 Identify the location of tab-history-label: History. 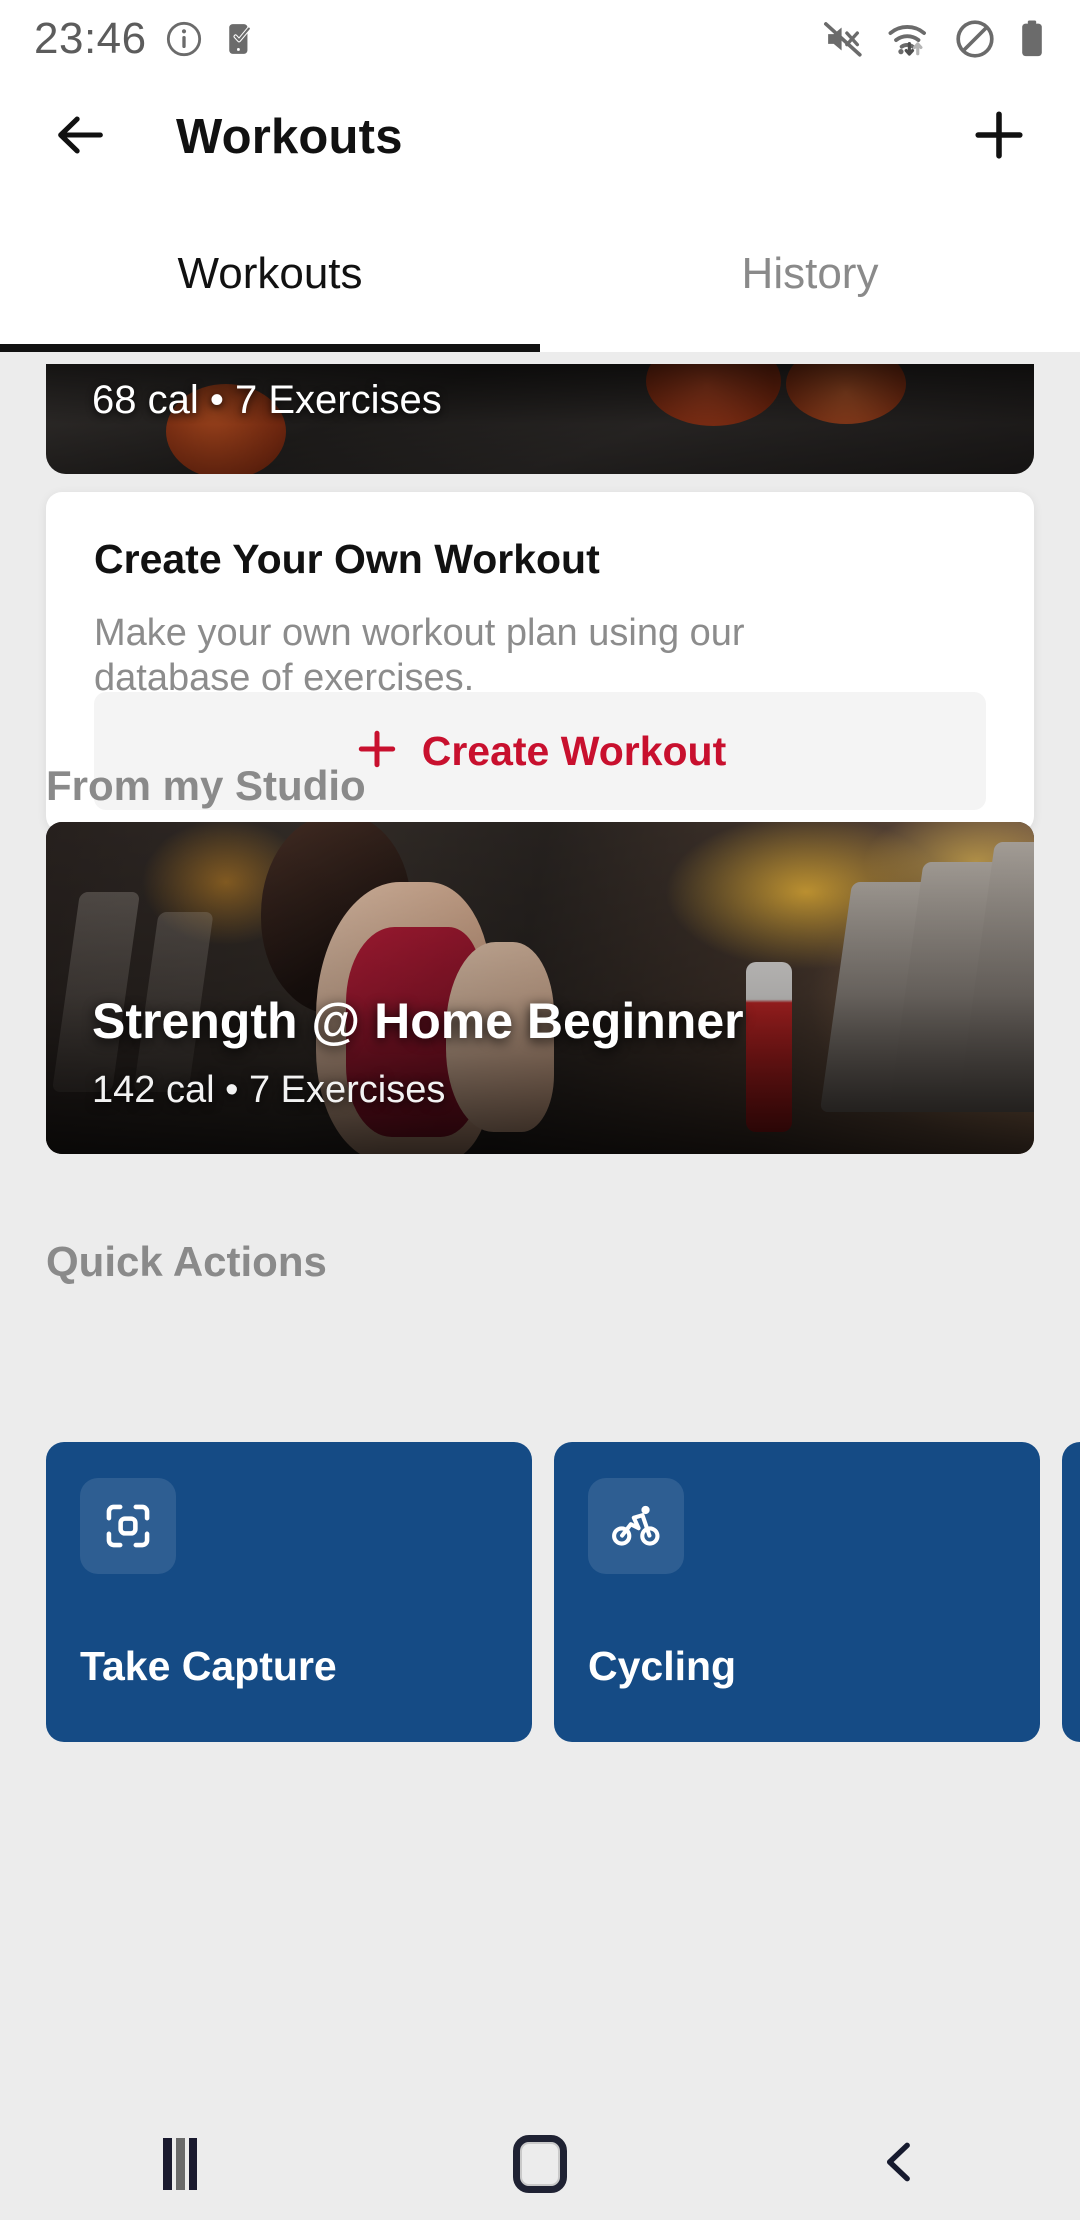
(810, 273).